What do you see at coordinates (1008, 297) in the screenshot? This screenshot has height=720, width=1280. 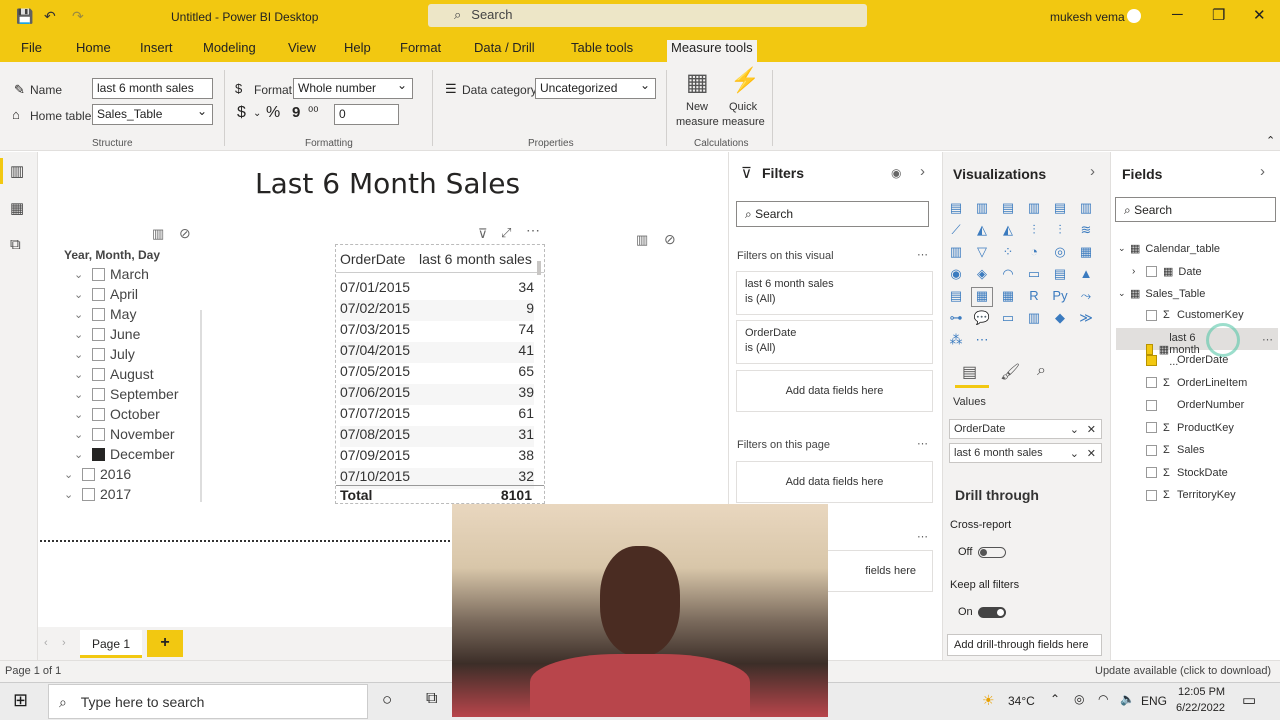 I see `matrix-icon: ▦` at bounding box center [1008, 297].